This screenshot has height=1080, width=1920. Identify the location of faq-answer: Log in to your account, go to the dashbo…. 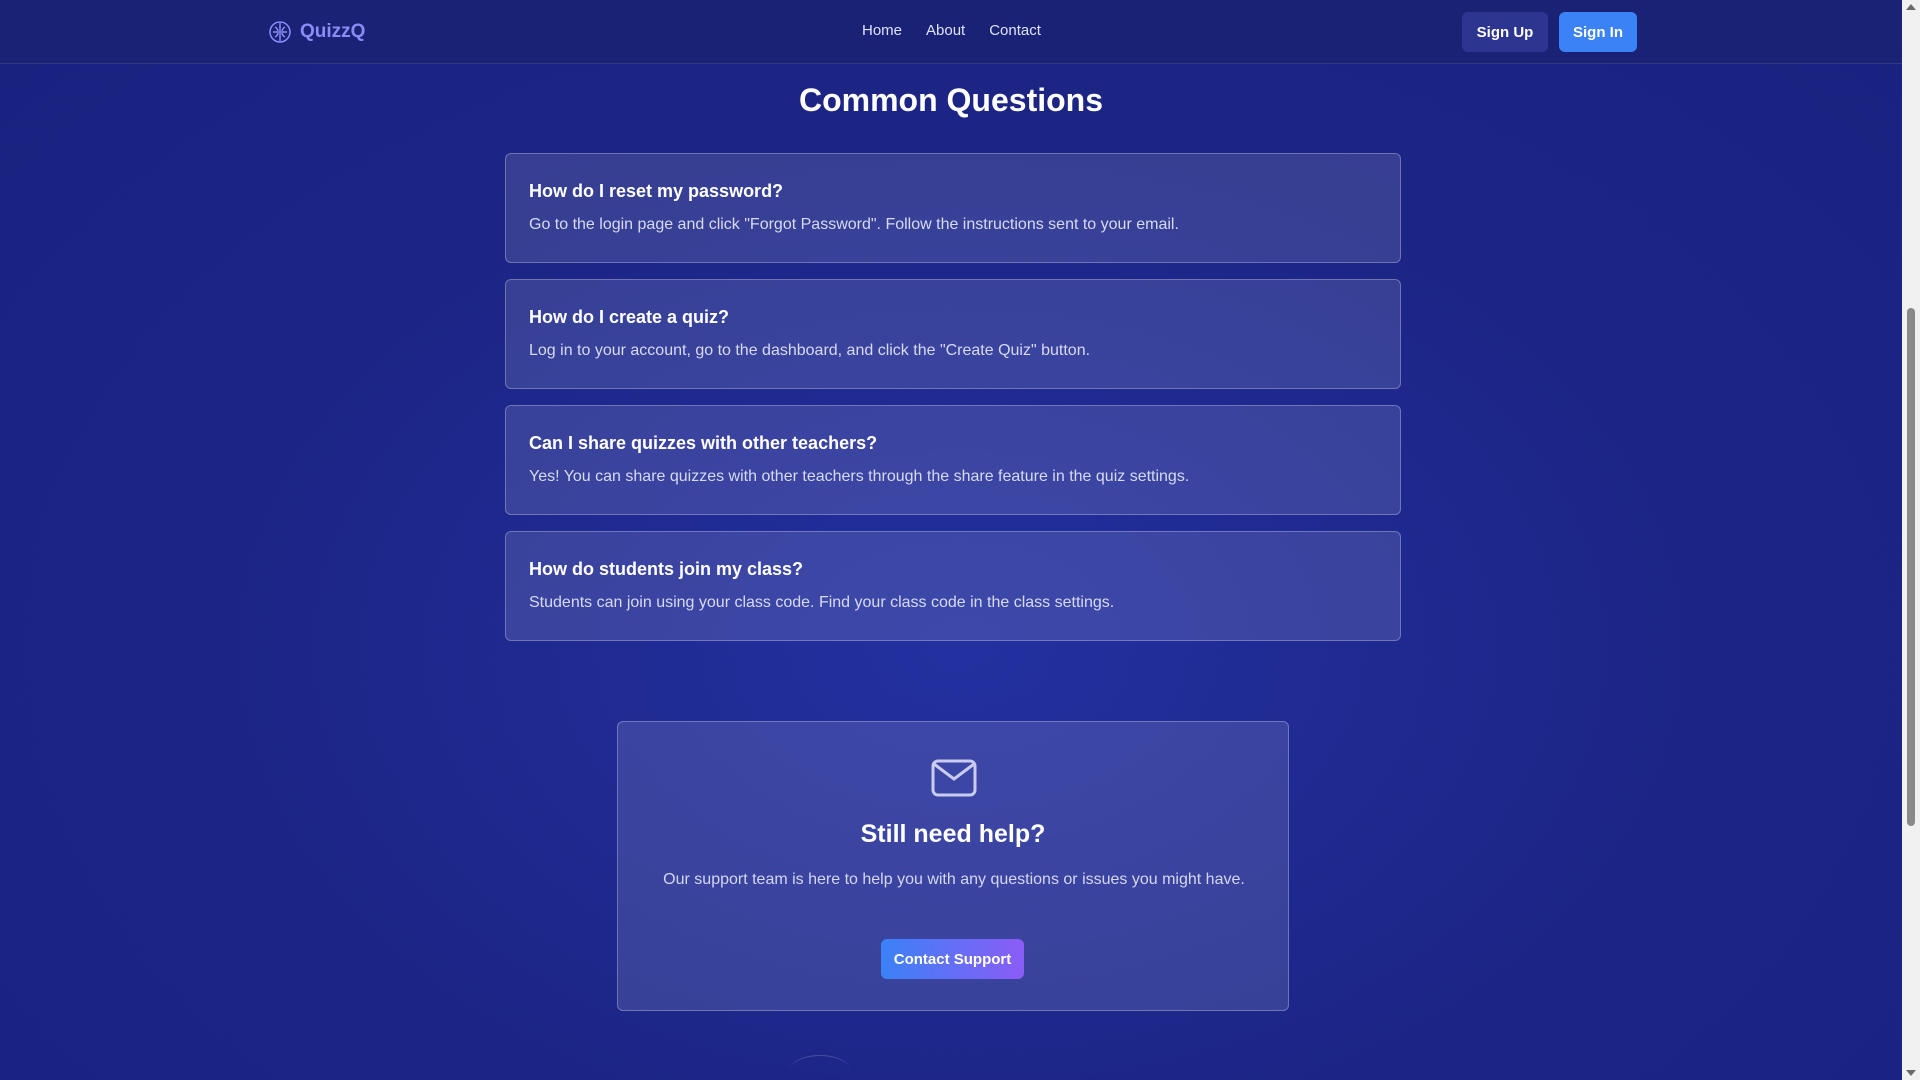
(810, 350).